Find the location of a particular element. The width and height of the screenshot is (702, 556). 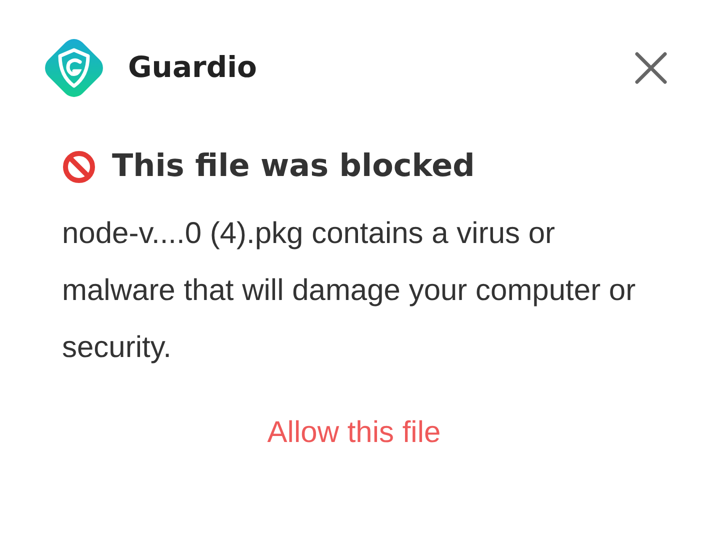

blocked-icon is located at coordinates (79, 167).